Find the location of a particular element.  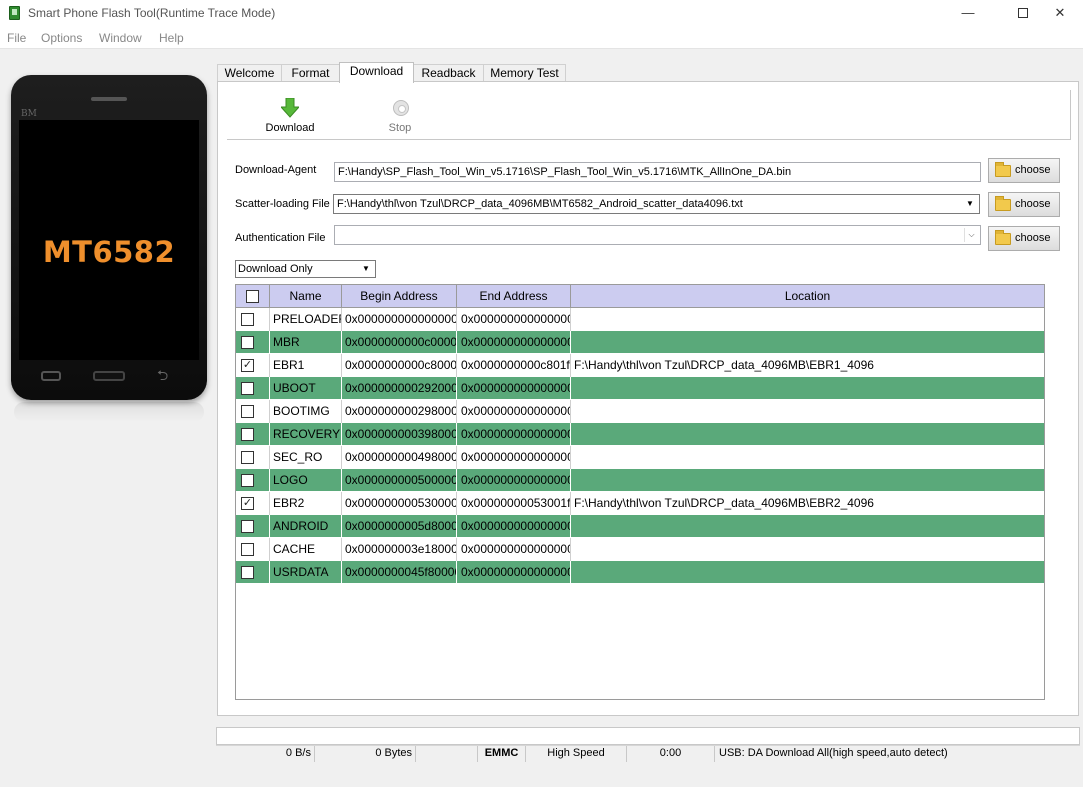

select-all-header is located at coordinates (253, 296).